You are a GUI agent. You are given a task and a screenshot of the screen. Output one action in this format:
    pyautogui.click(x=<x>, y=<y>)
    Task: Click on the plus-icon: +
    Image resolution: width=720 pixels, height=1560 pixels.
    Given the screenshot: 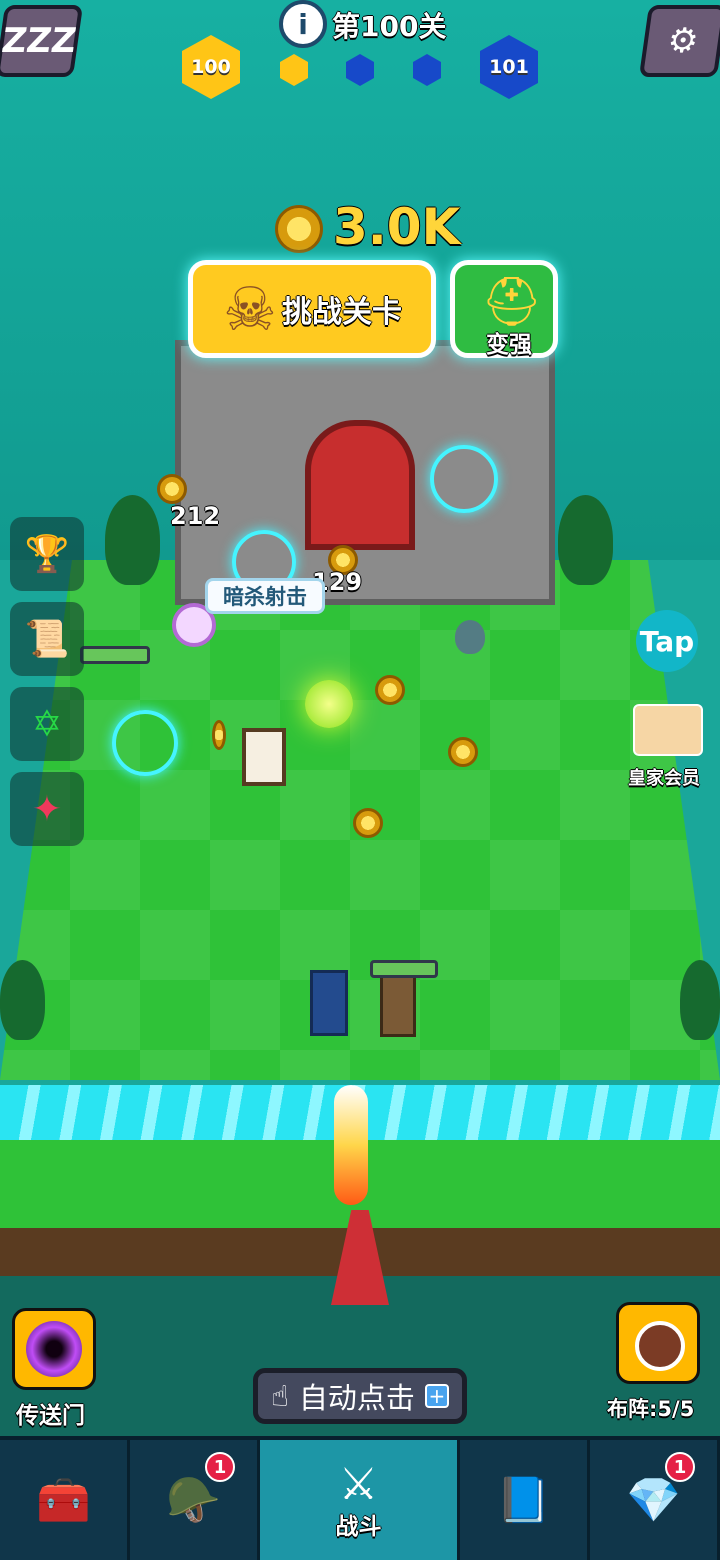 What is the action you would take?
    pyautogui.click(x=436, y=1396)
    